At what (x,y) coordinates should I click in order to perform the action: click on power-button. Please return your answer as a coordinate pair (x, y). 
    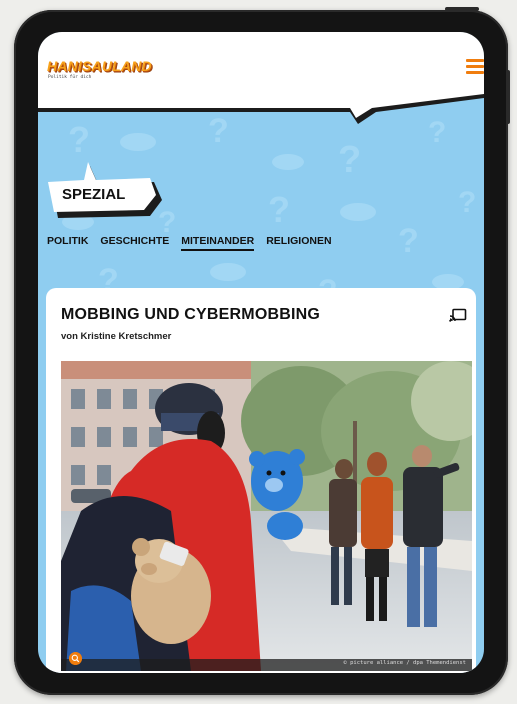
    Looking at the image, I should click on (462, 9).